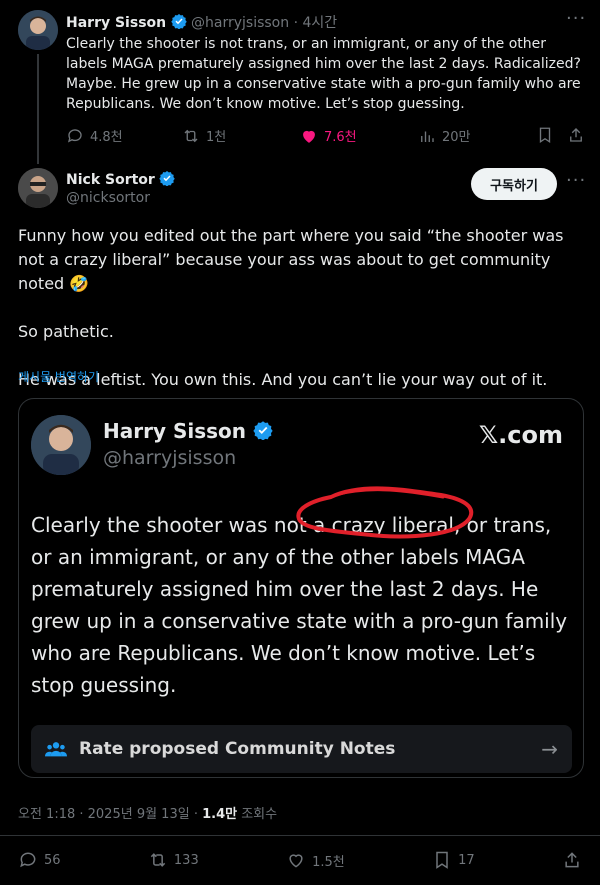 The image size is (600, 885). What do you see at coordinates (340, 137) in the screenshot?
I see `like-count: 7.6천` at bounding box center [340, 137].